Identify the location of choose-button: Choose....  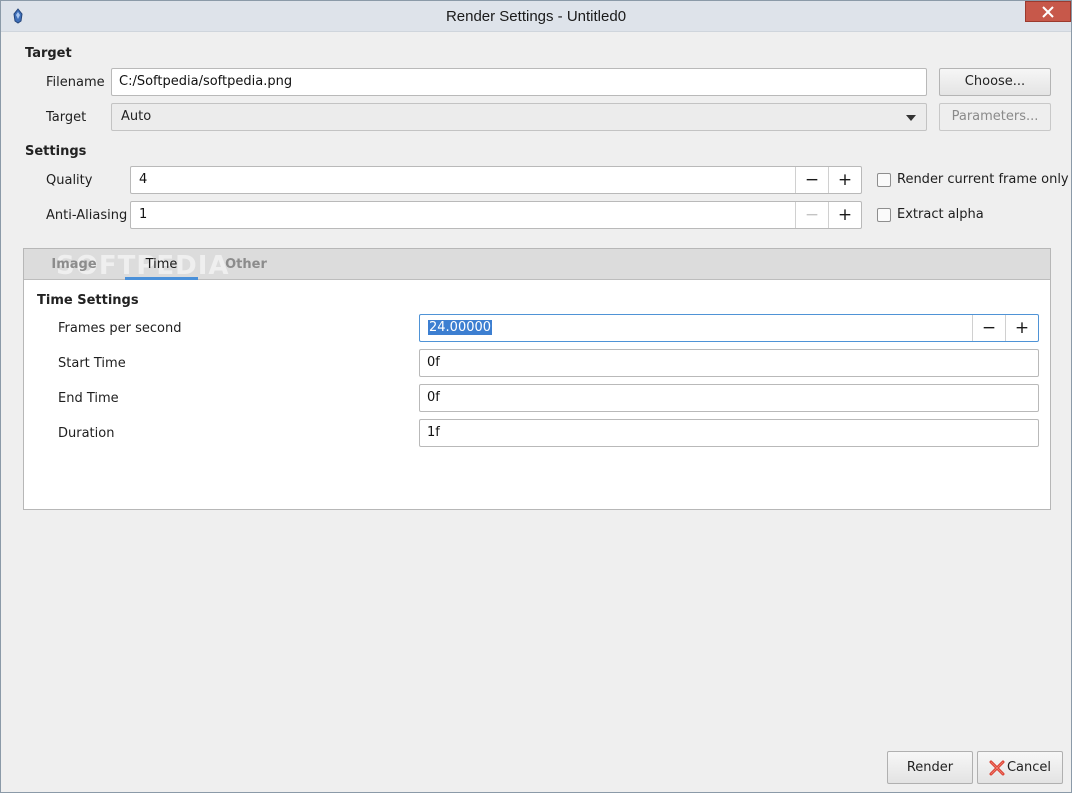
(995, 82).